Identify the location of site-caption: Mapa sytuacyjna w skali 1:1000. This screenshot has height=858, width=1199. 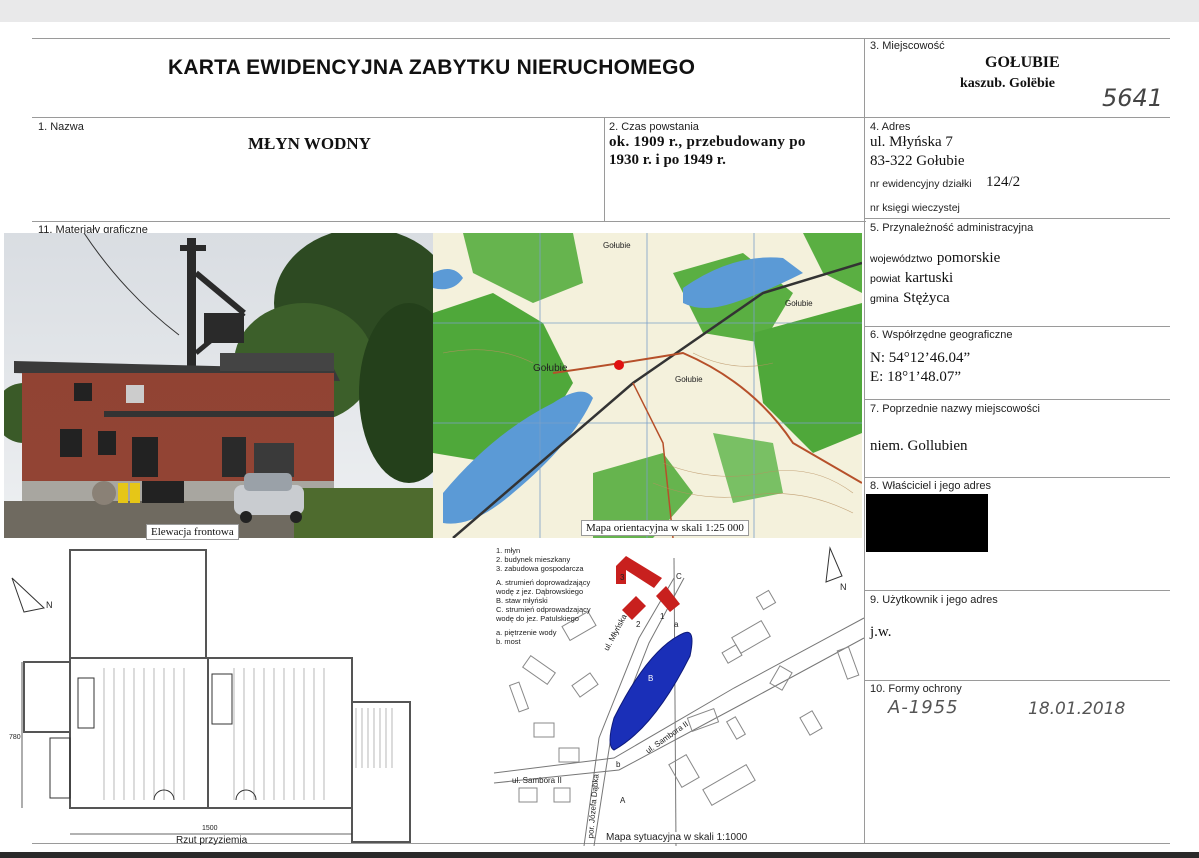
(677, 837).